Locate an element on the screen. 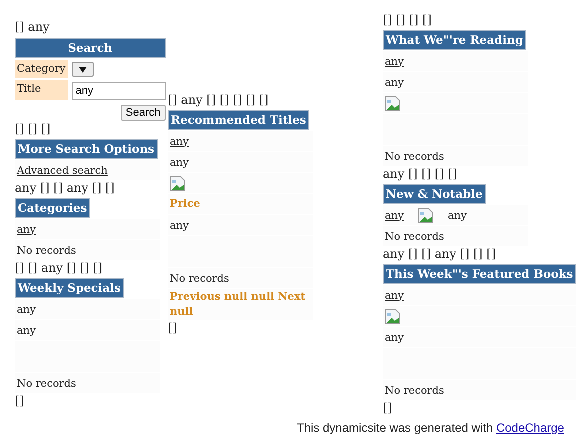  panel-title: Categories is located at coordinates (52, 208).